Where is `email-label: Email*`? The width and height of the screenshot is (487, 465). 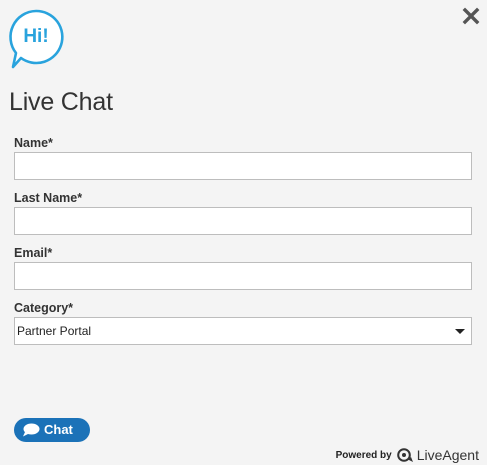 email-label: Email* is located at coordinates (33, 253).